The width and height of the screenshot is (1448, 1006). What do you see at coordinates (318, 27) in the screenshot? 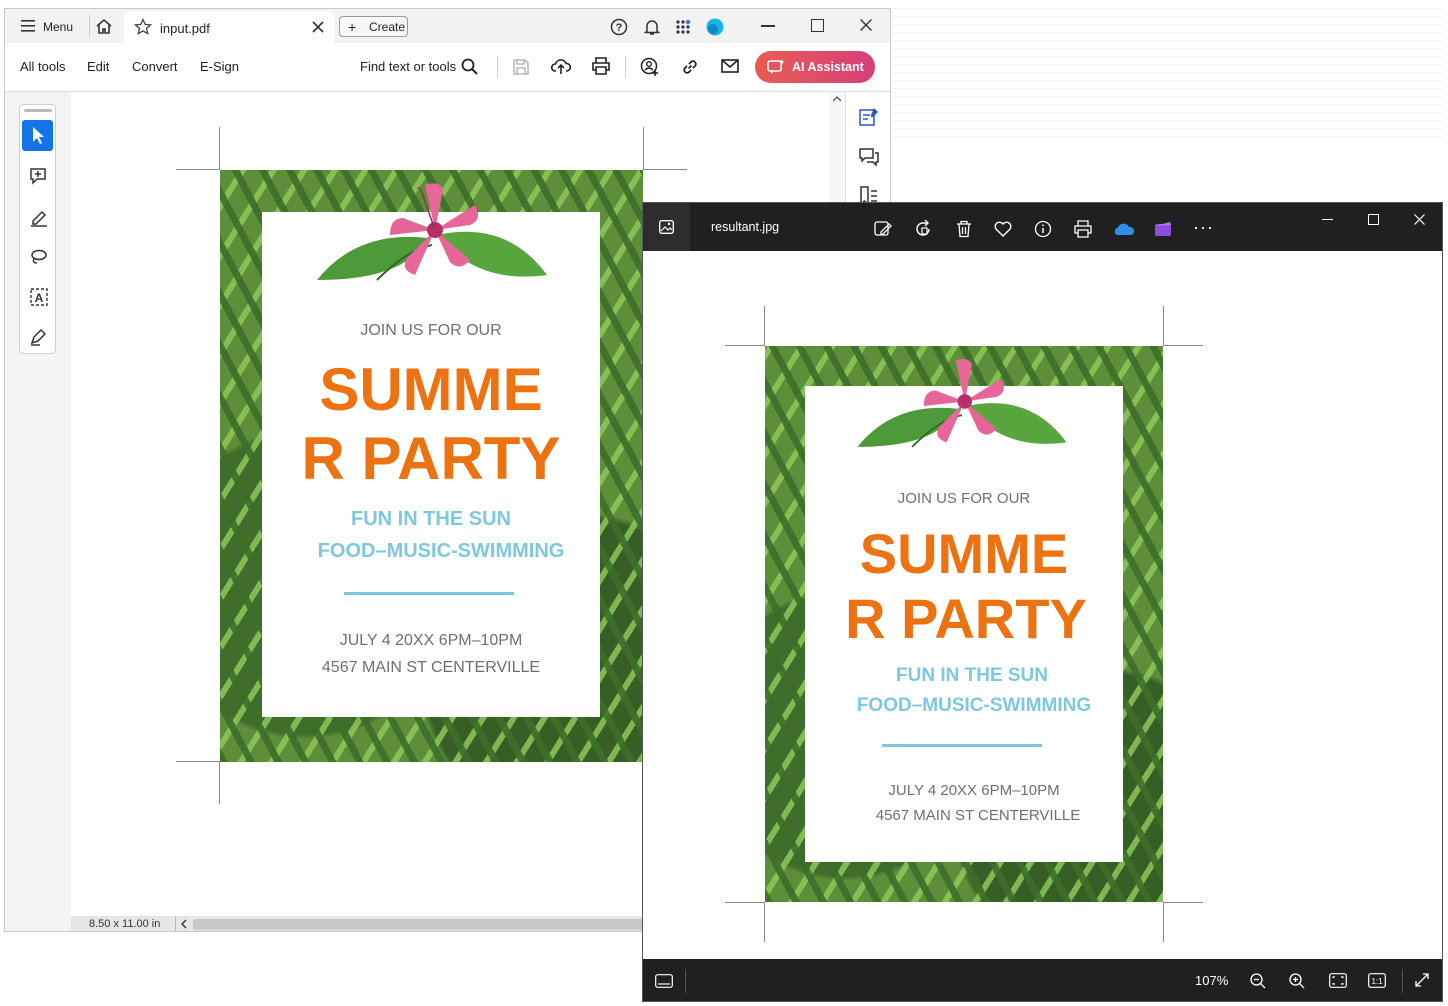
I see `close-tab-icon` at bounding box center [318, 27].